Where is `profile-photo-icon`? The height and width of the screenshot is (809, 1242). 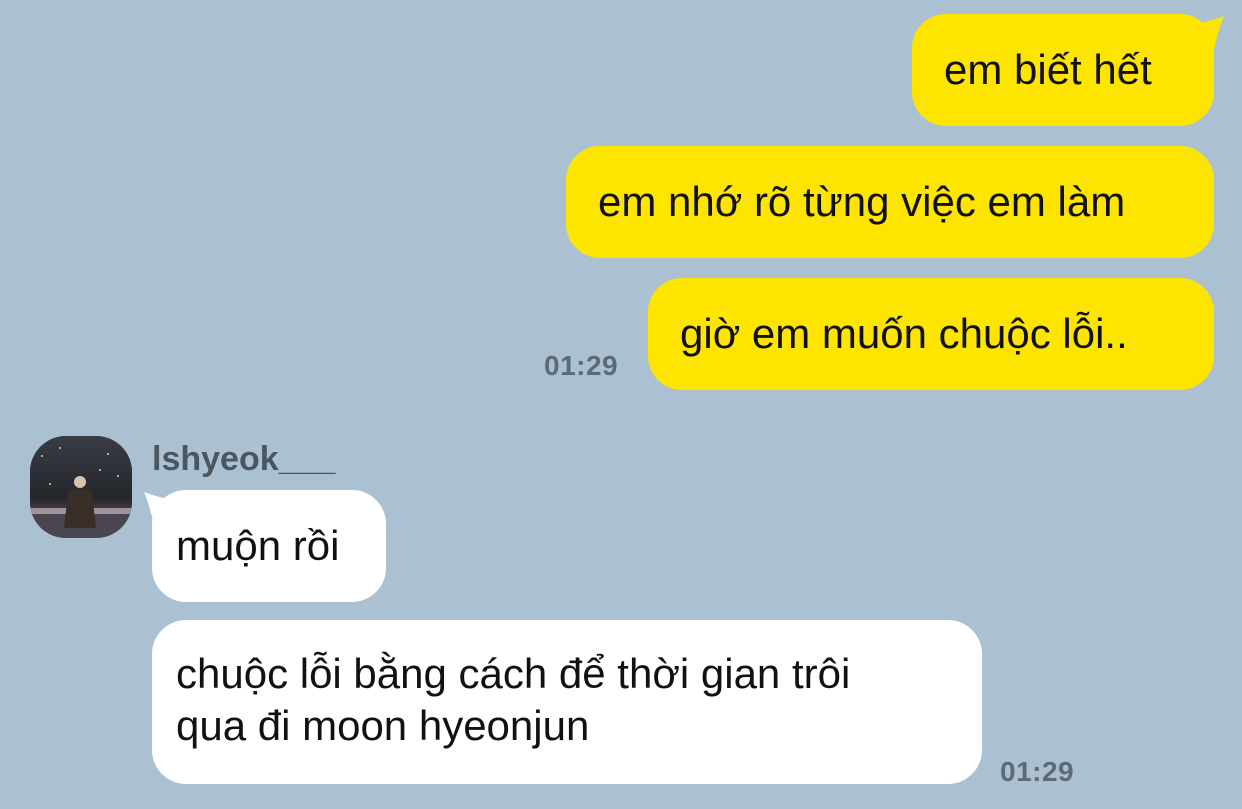 profile-photo-icon is located at coordinates (81, 487).